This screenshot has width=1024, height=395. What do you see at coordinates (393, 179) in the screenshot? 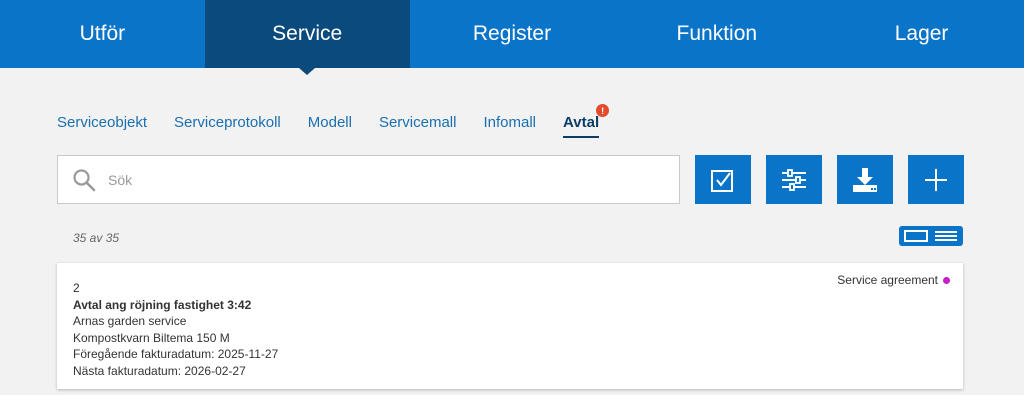
I see `search-input` at bounding box center [393, 179].